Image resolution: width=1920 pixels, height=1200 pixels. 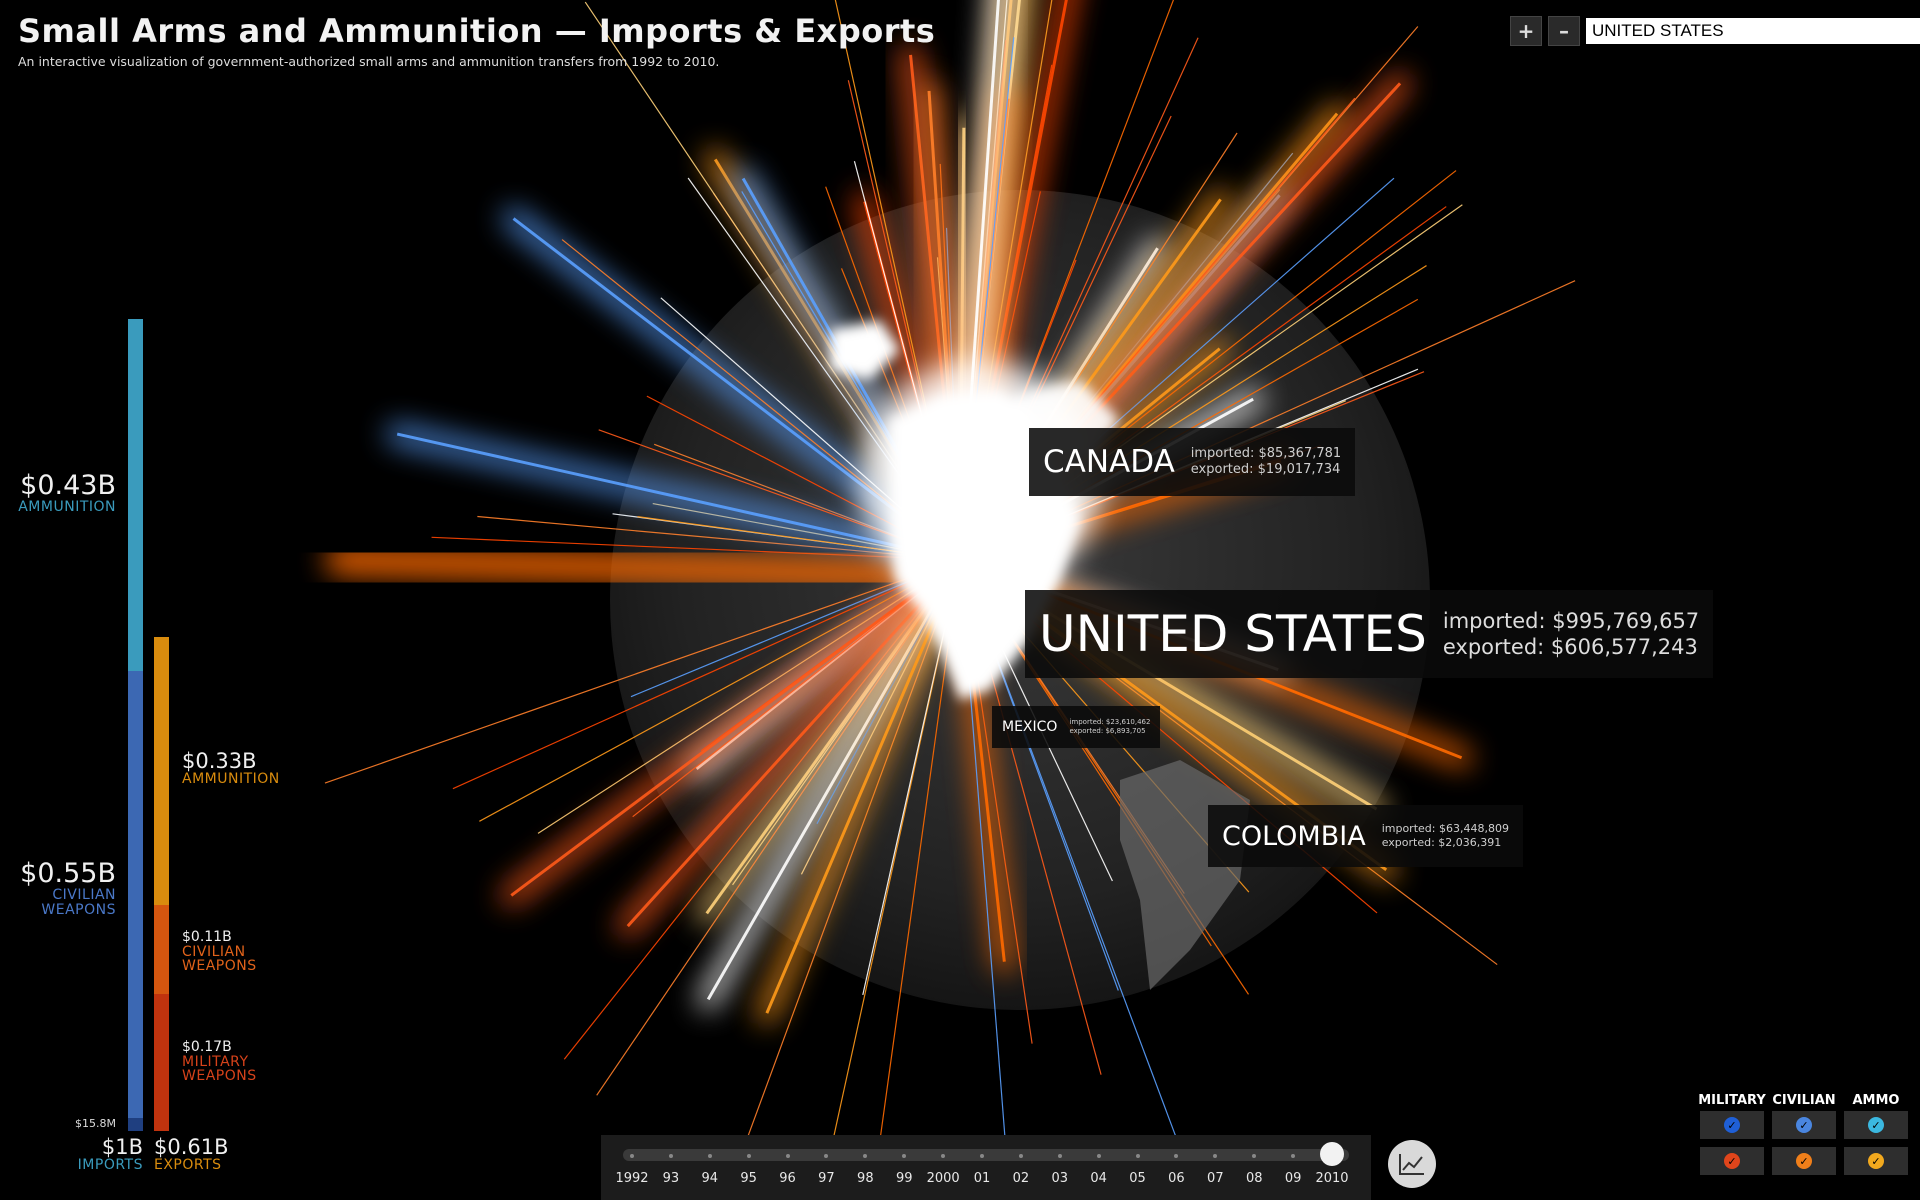 I want to click on imports-total-value: $1B, so click(x=122, y=1147).